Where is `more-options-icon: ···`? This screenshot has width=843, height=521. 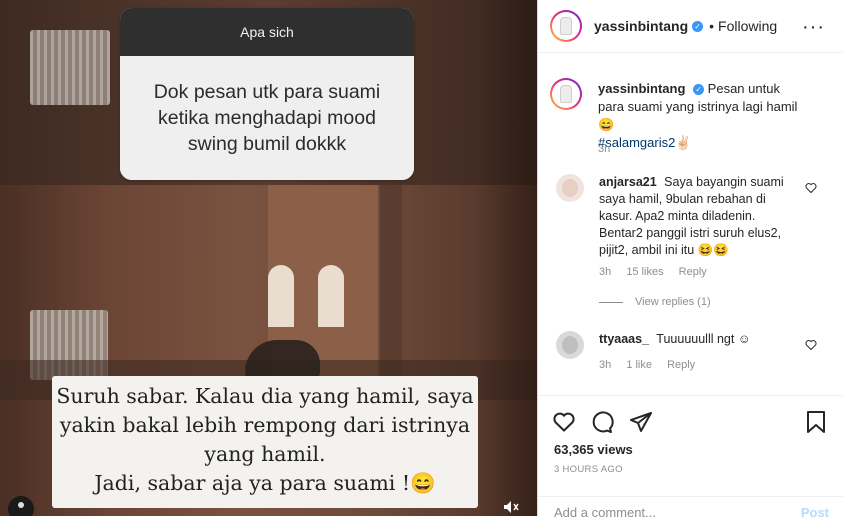
more-options-icon: ··· is located at coordinates (813, 27).